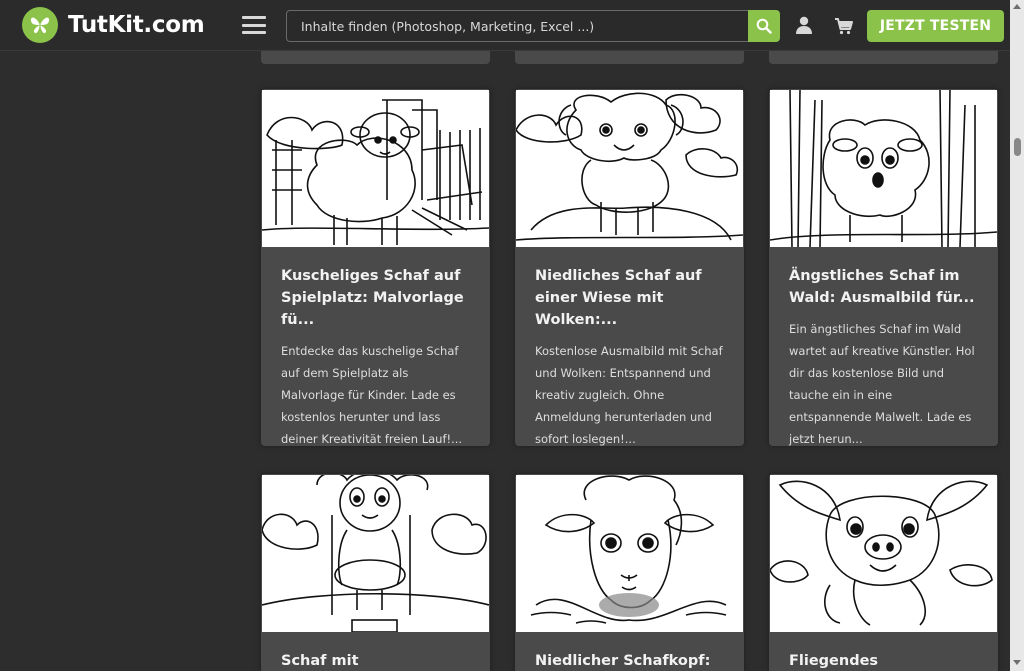 The width and height of the screenshot is (1024, 671). What do you see at coordinates (517, 26) in the screenshot?
I see `search-input` at bounding box center [517, 26].